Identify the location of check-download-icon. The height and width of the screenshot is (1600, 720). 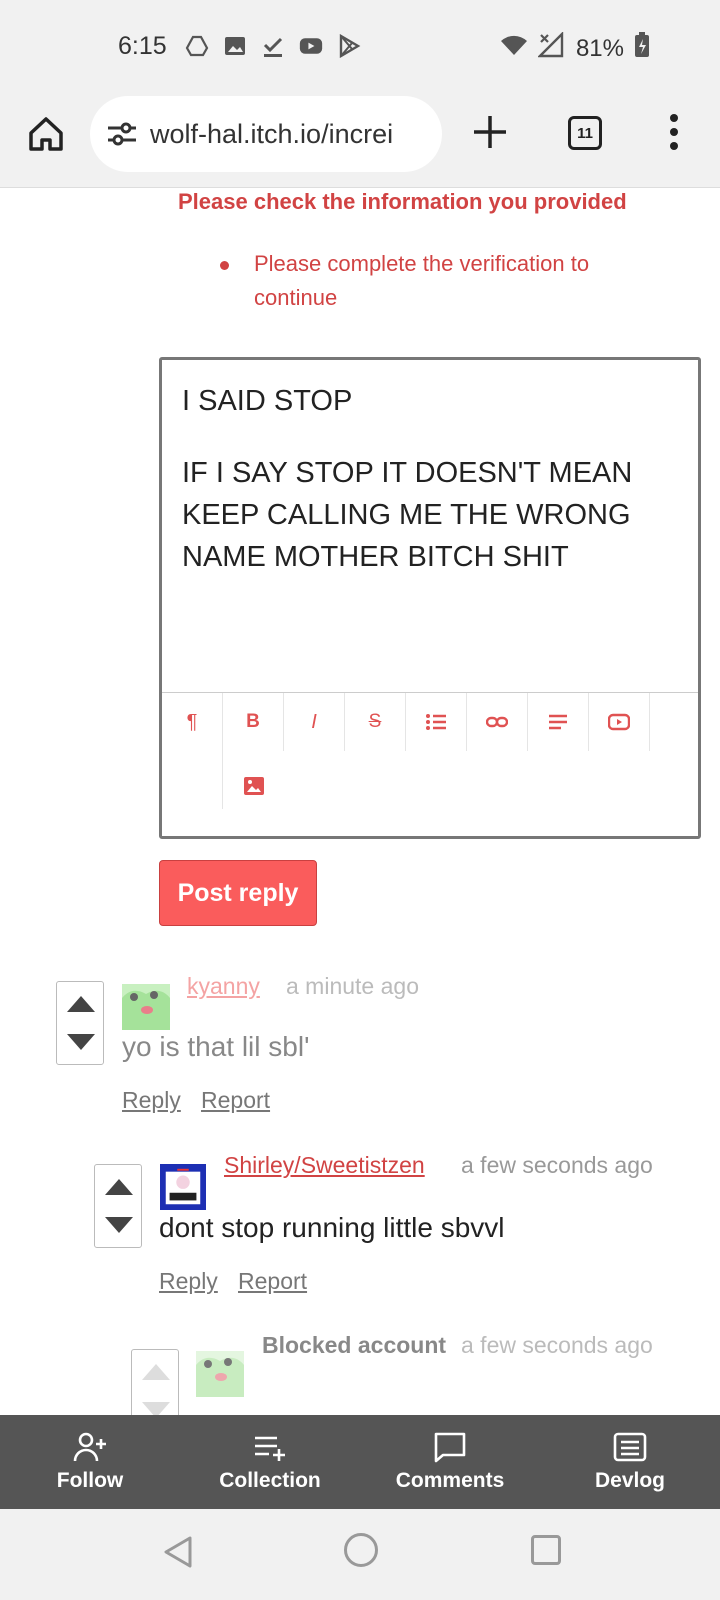
(273, 46).